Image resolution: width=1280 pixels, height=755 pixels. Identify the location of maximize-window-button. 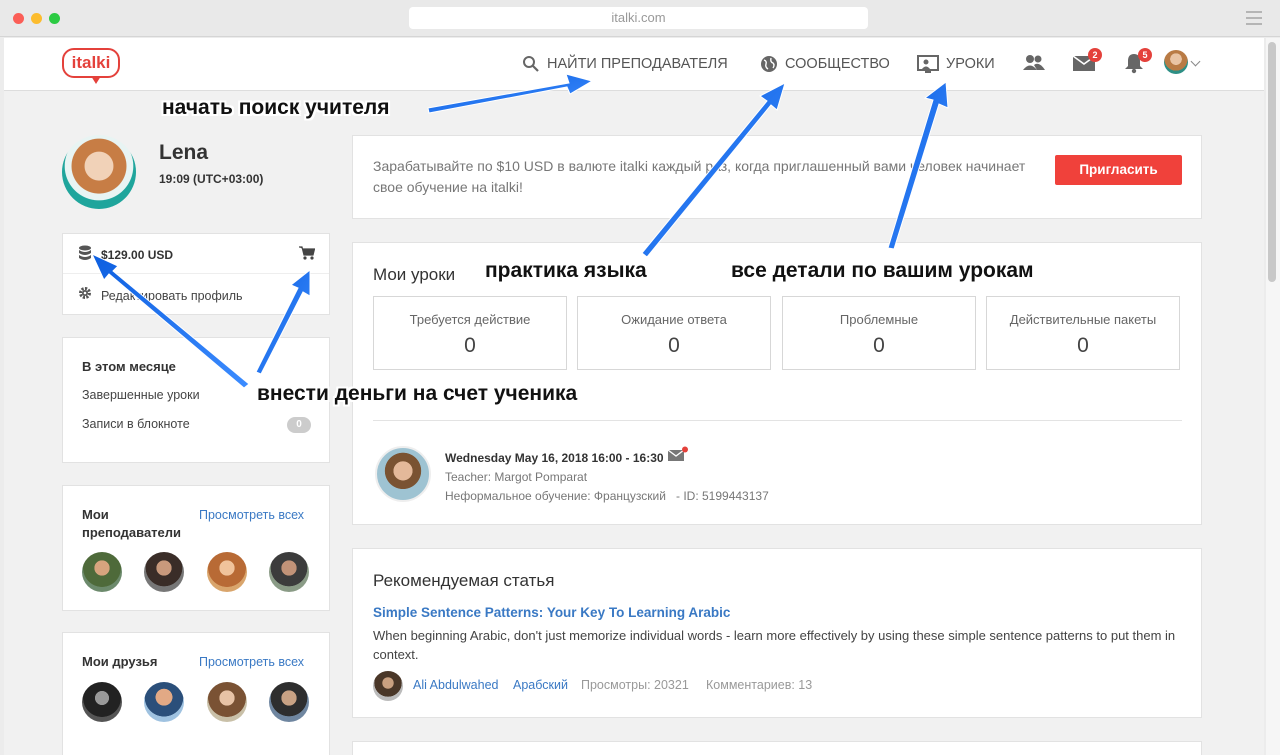
(54, 18).